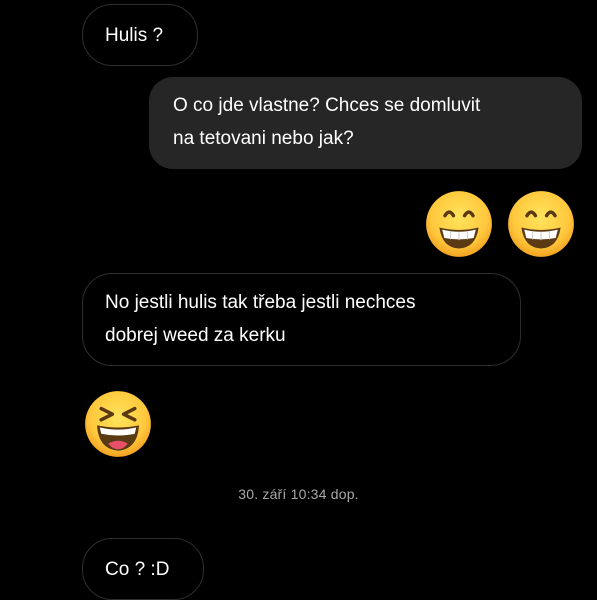  Describe the element at coordinates (263, 138) in the screenshot. I see `message-text: na tetovani nebo jak?` at that location.